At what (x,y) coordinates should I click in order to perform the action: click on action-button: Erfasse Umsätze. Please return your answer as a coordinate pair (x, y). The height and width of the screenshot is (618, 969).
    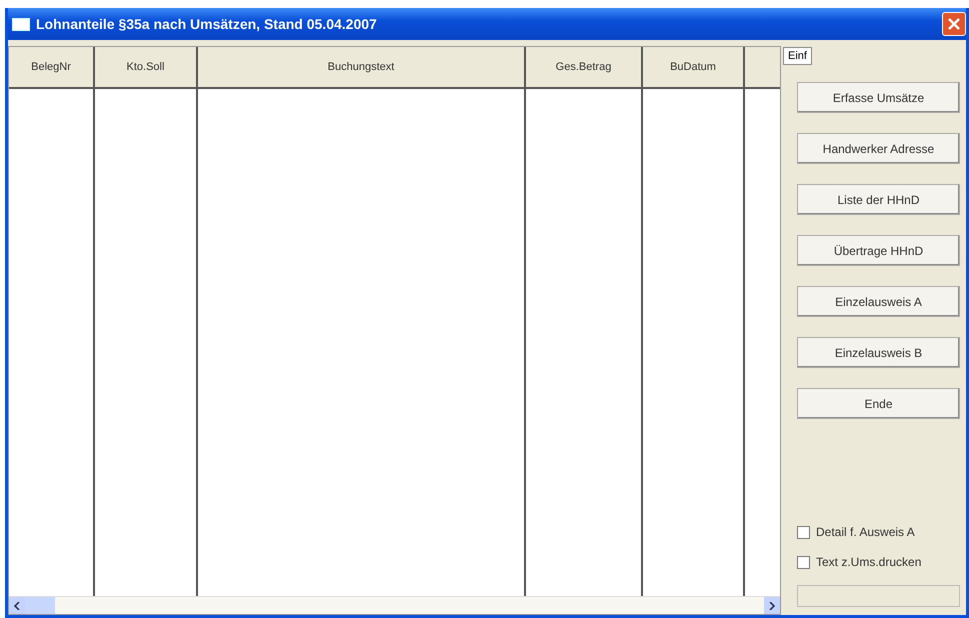
    Looking at the image, I should click on (878, 97).